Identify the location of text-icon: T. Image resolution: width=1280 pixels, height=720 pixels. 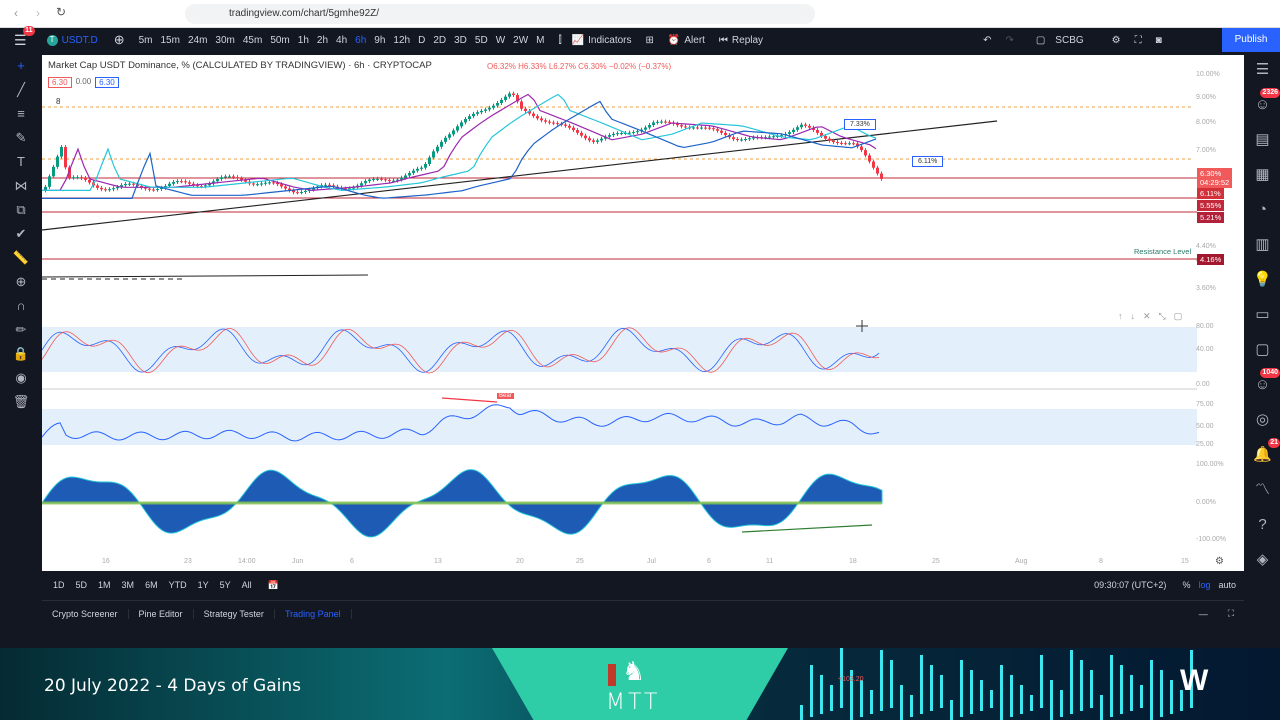
(21, 166).